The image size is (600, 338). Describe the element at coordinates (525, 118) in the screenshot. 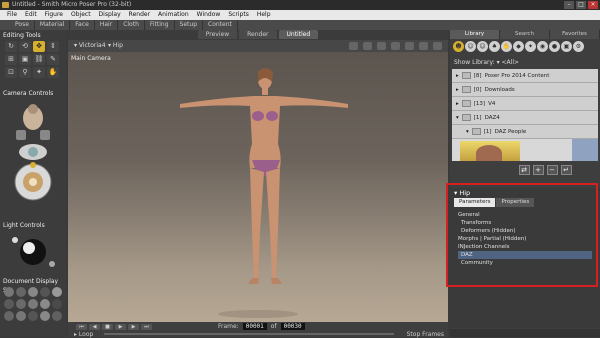

I see `library-folder: ▾ [1] DAZ4` at that location.